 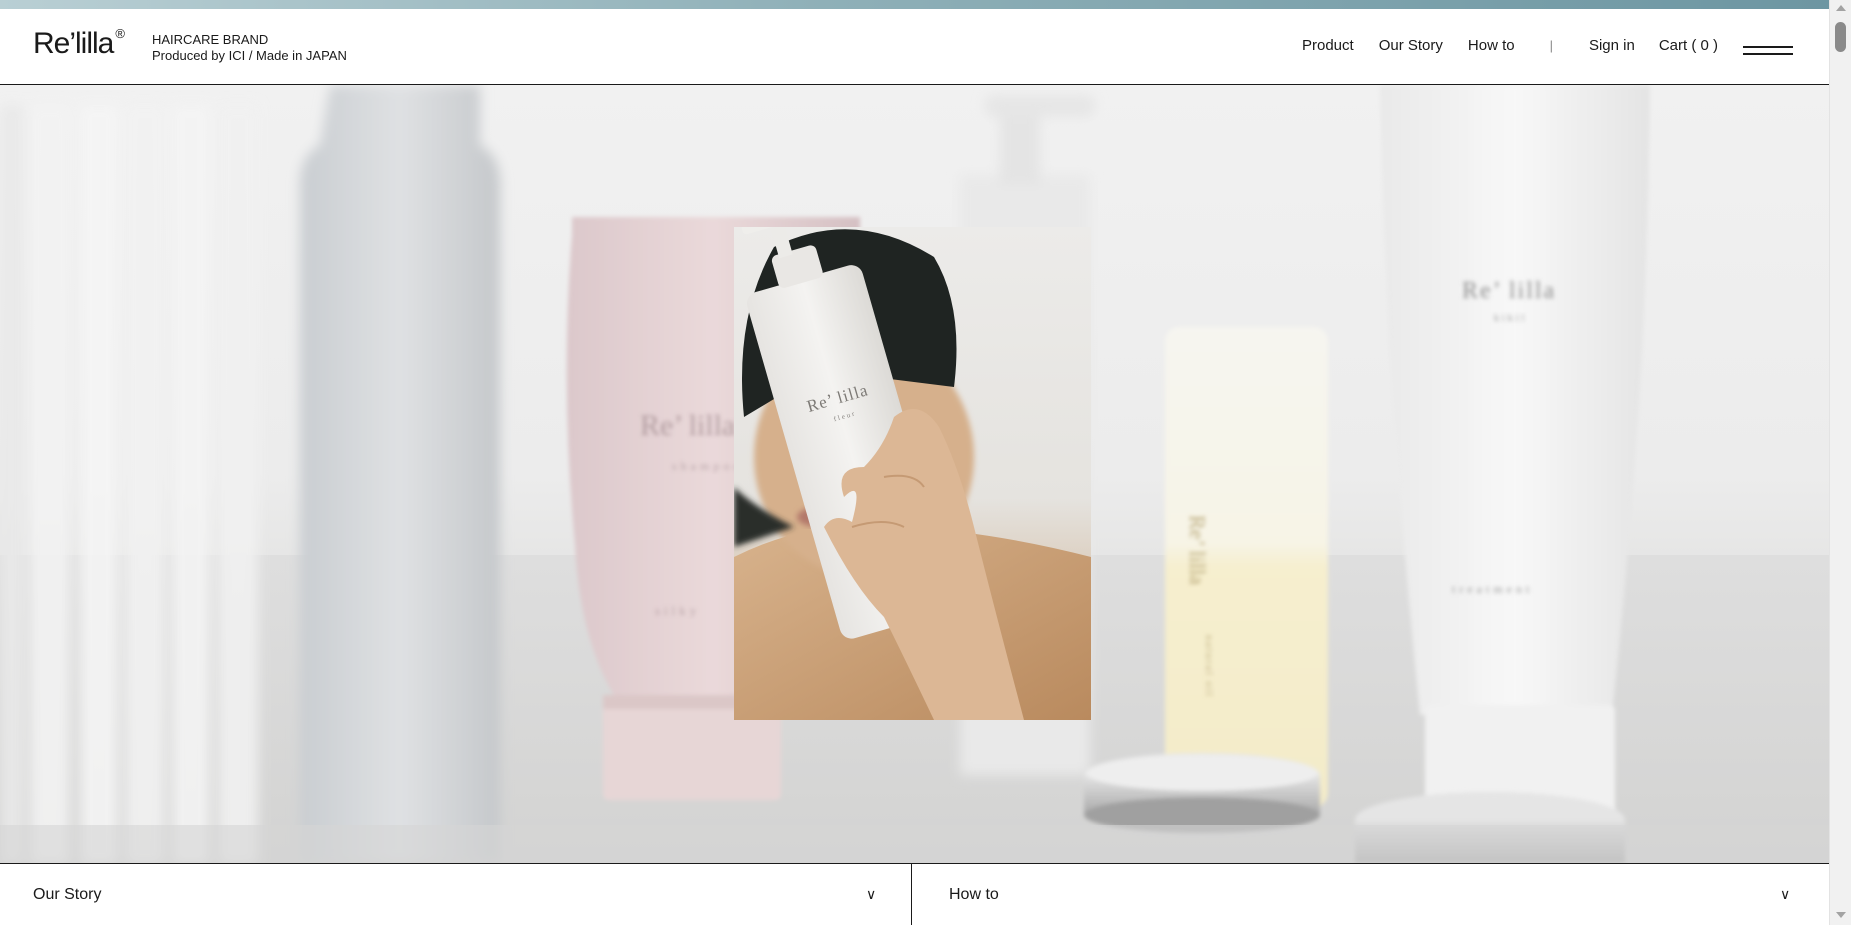 What do you see at coordinates (677, 610) in the screenshot?
I see `svg-text: silky` at bounding box center [677, 610].